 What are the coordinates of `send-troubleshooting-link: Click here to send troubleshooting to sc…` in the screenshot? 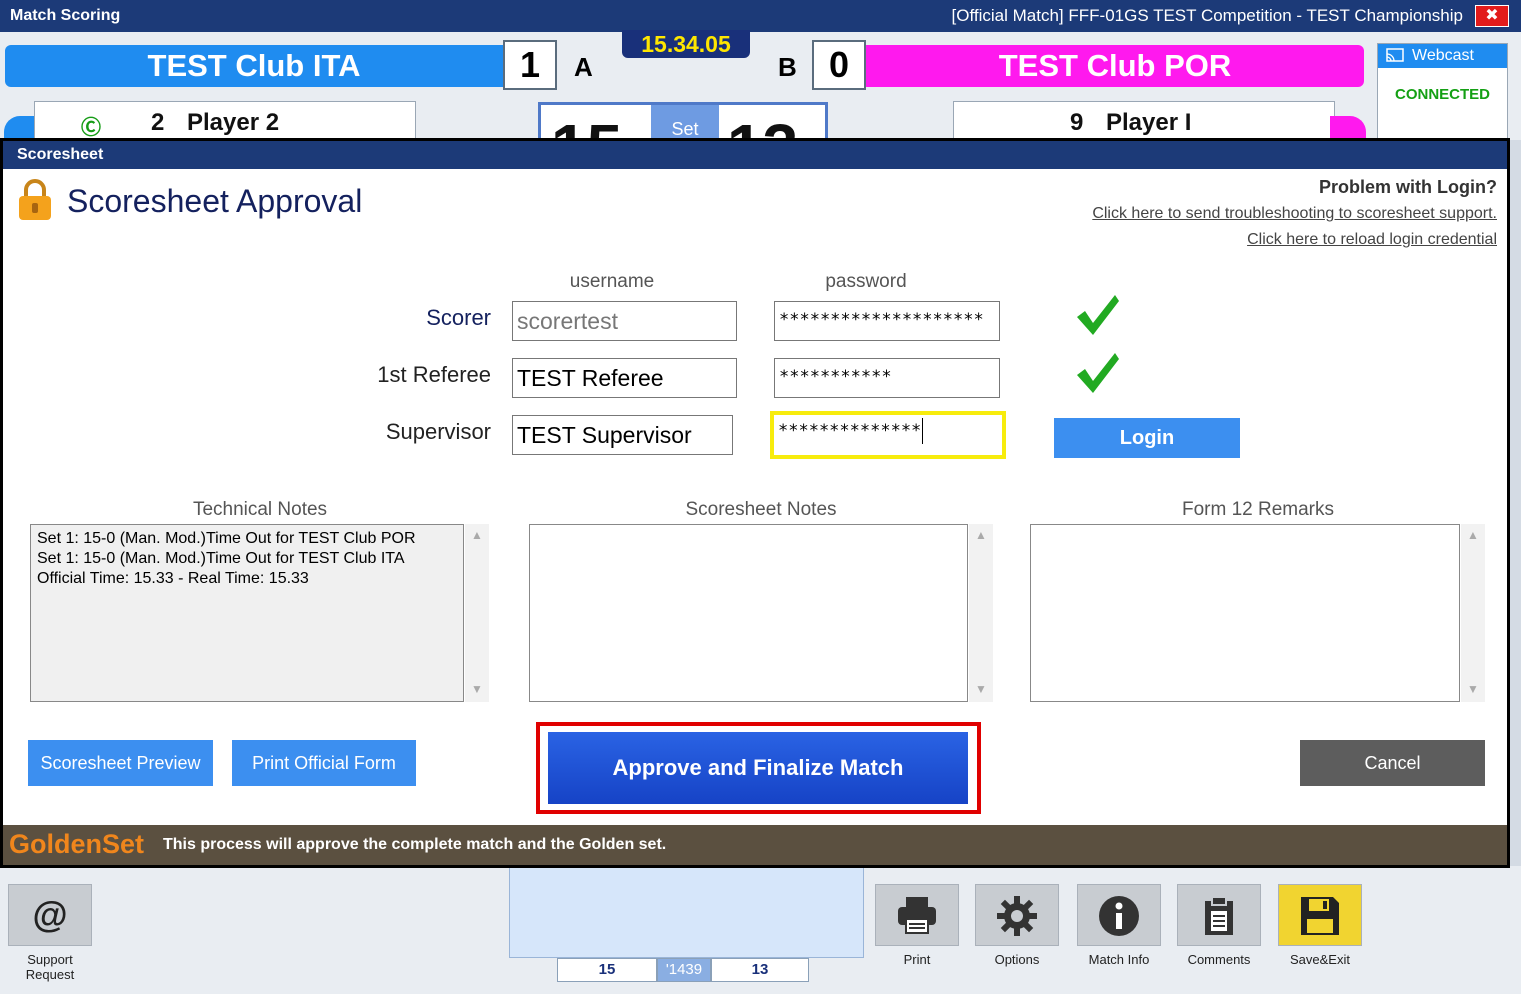 It's located at (1294, 214).